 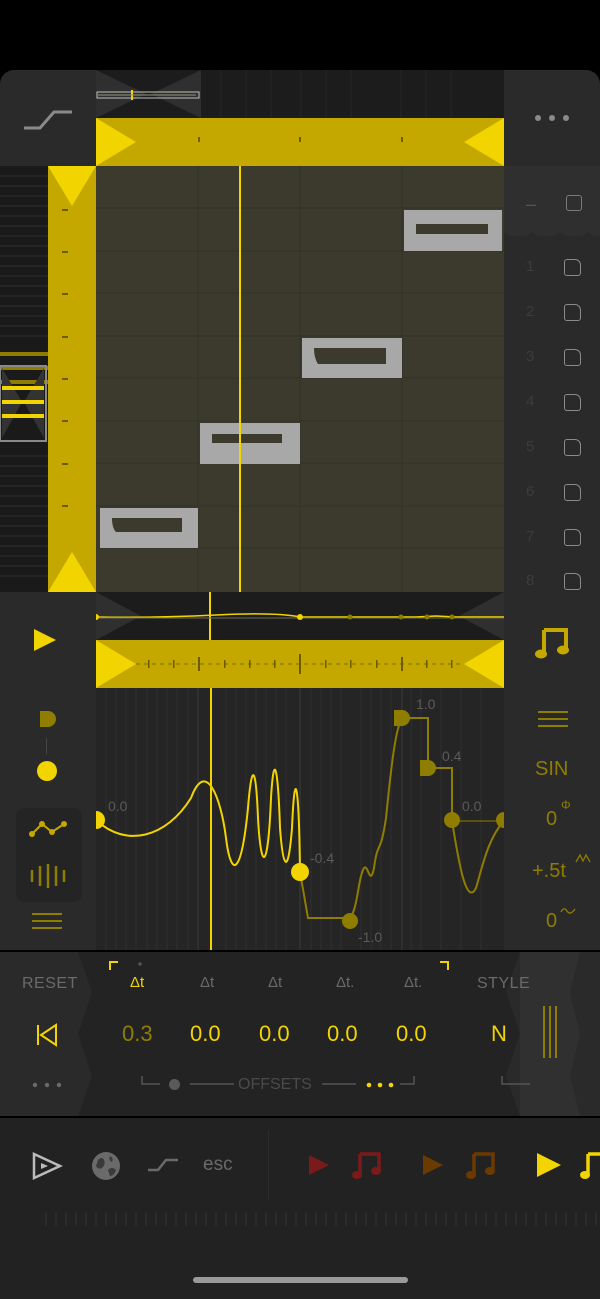 What do you see at coordinates (47, 771) in the screenshot?
I see `smooth-point-tool` at bounding box center [47, 771].